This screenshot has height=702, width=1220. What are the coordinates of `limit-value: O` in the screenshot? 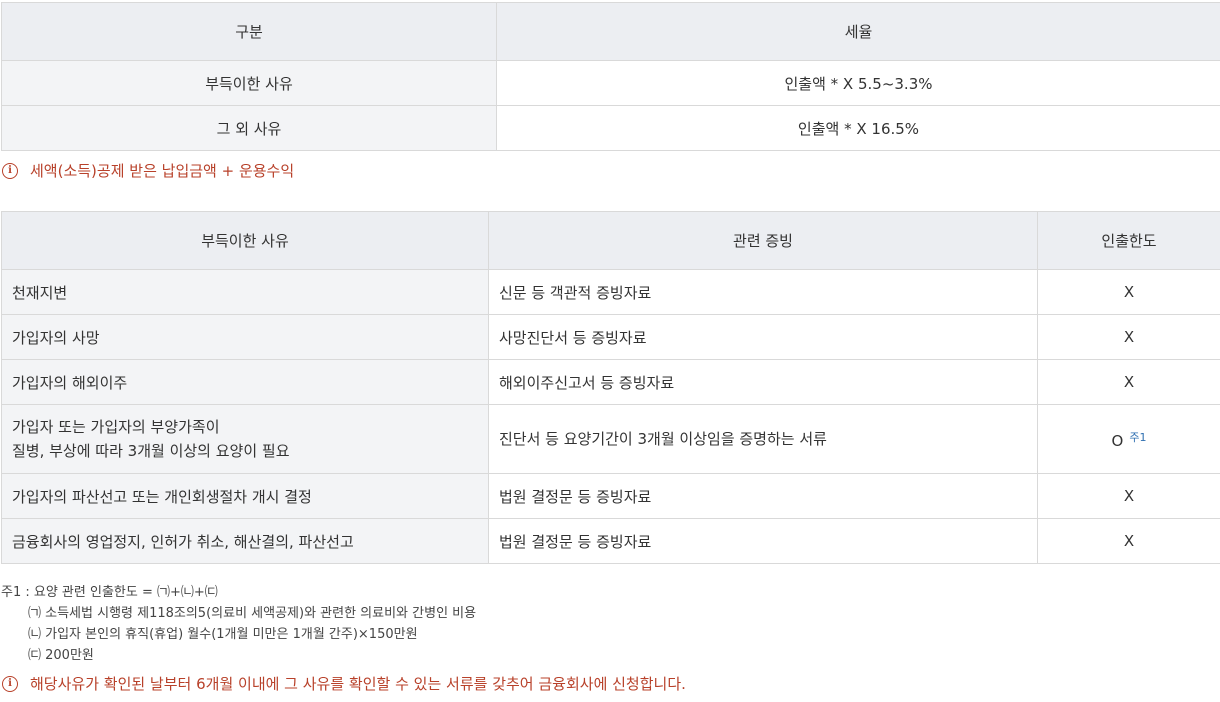 It's located at (1117, 440).